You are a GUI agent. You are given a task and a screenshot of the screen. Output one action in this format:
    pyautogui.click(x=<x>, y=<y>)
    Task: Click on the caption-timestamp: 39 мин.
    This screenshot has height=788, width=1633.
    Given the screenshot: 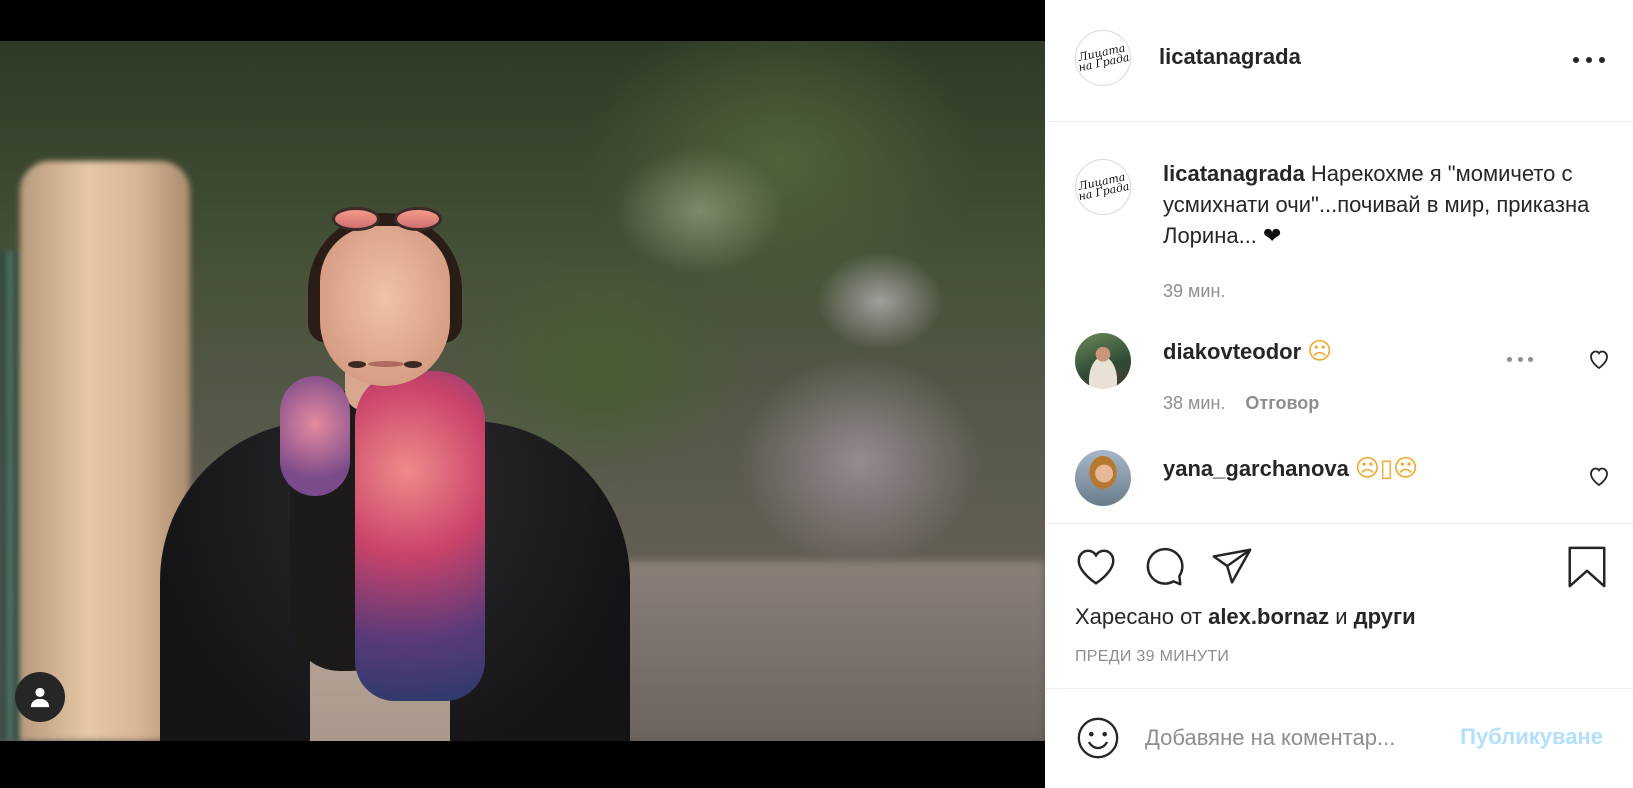 What is the action you would take?
    pyautogui.click(x=1194, y=291)
    